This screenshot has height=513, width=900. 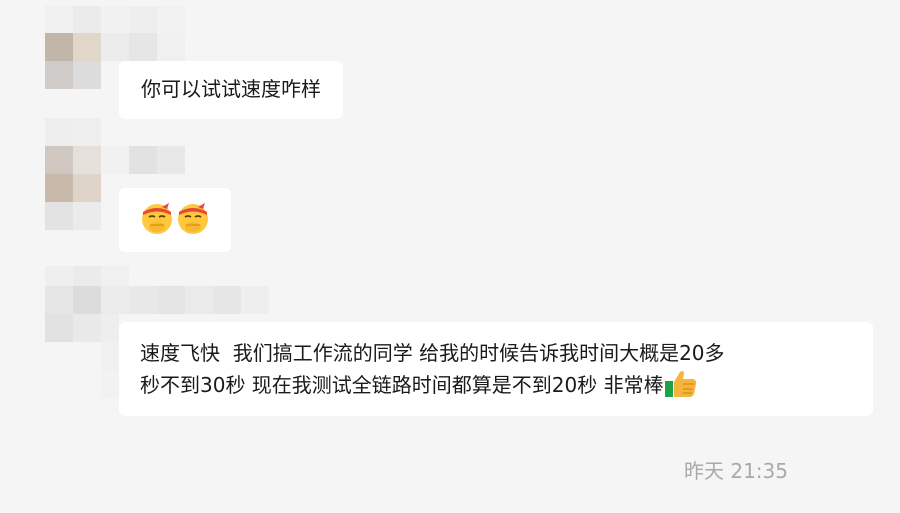 I want to click on message-bubble: 你可以试试速度咋样, so click(x=231, y=90).